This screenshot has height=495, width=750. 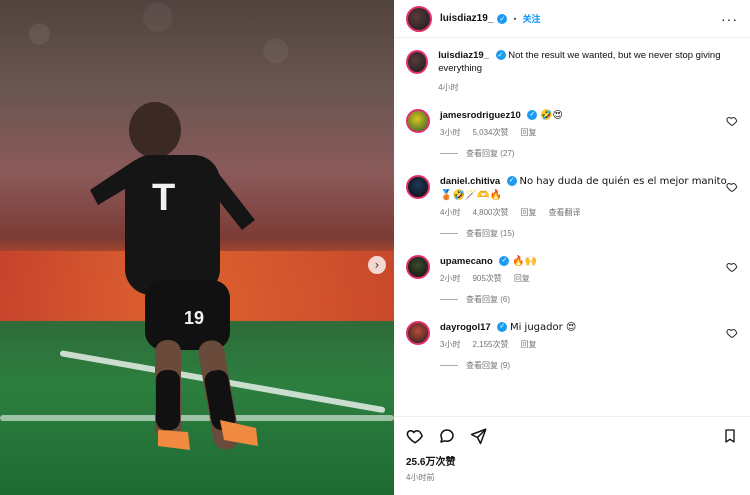 I want to click on view-replies: 查看回复 (9), so click(x=589, y=365).